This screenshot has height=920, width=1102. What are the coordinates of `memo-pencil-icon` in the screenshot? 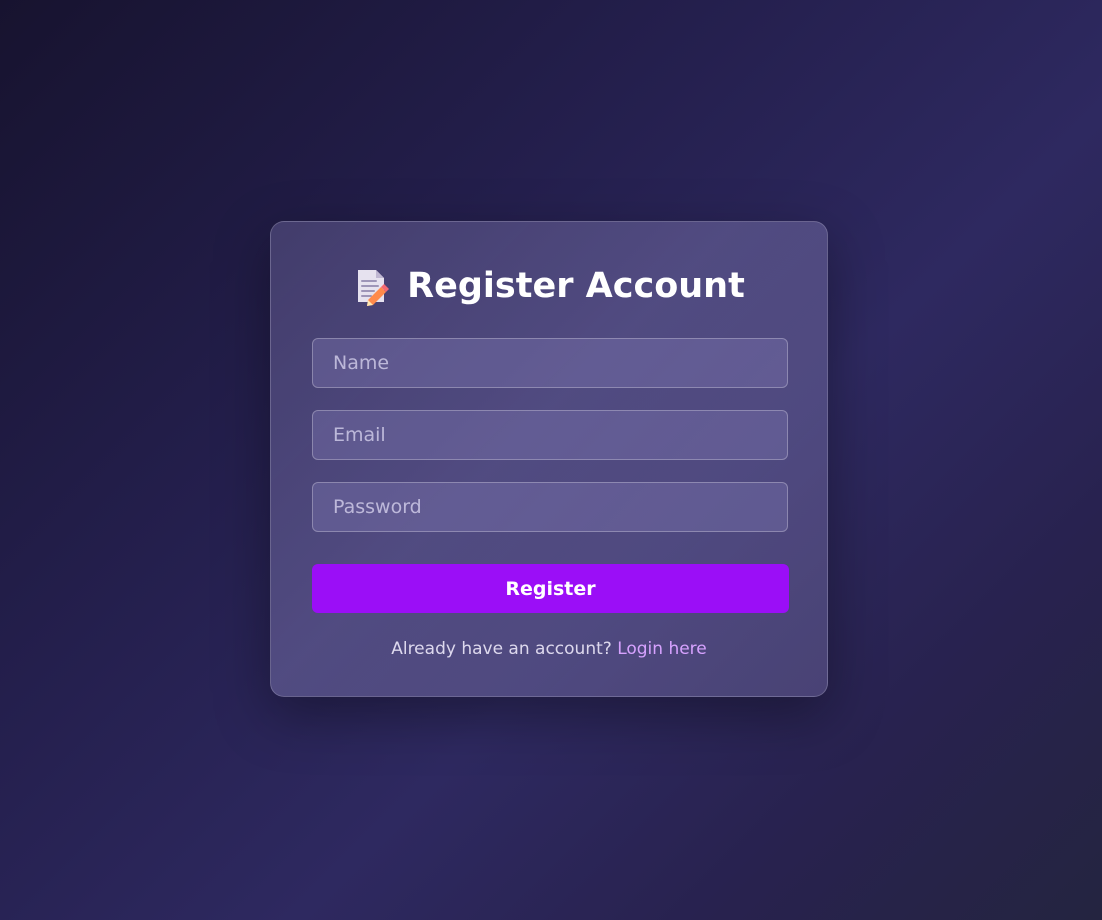 It's located at (371, 286).